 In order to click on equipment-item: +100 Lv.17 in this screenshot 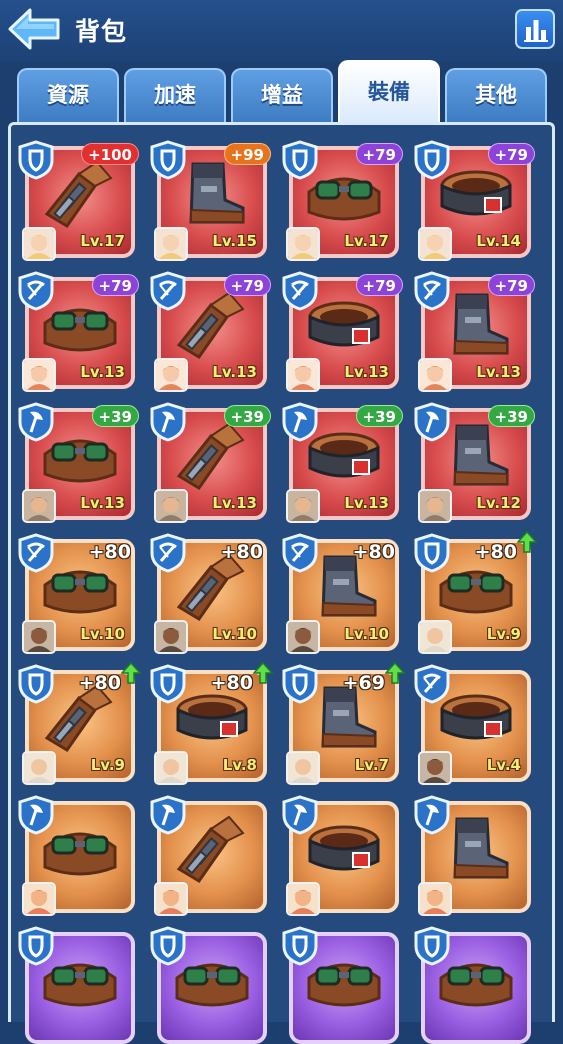, I will do `click(78, 200)`.